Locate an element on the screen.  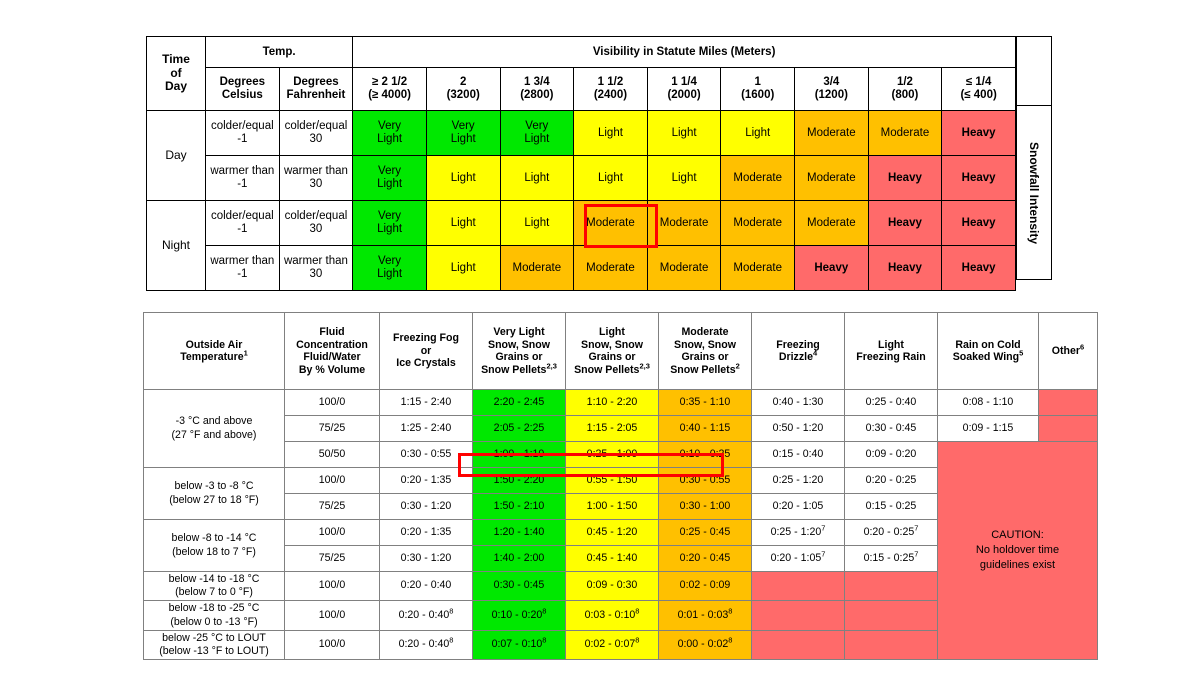
moderate-snow-cell: 0:30 - 0:55 is located at coordinates (705, 480).